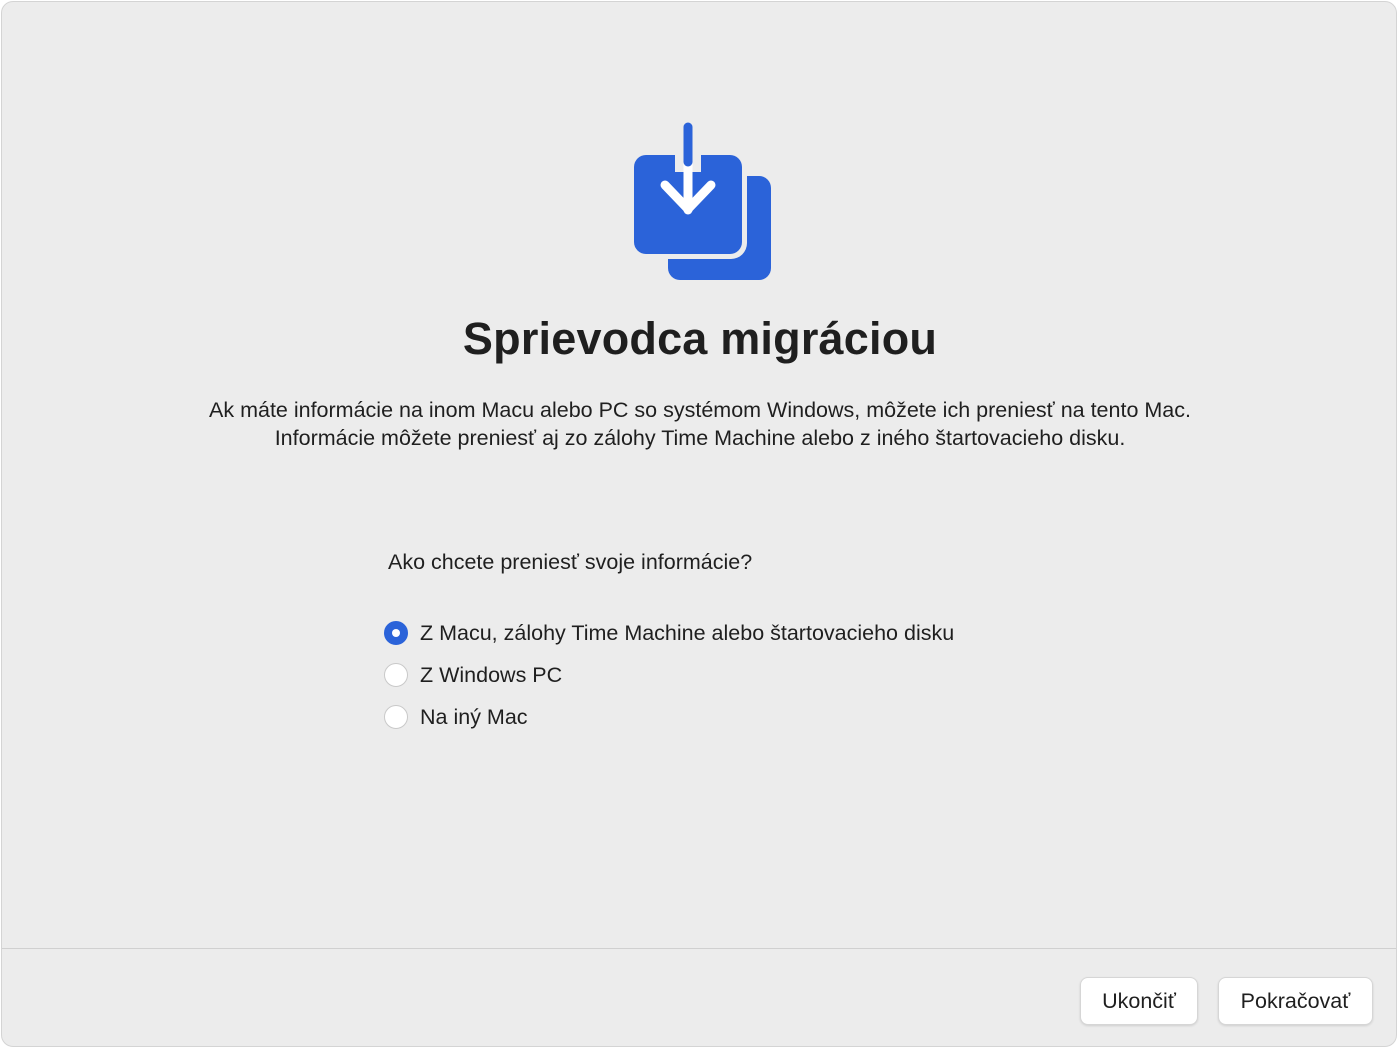 The height and width of the screenshot is (1050, 1400). Describe the element at coordinates (1295, 1001) in the screenshot. I see `continue-button: Pokračovať` at that location.